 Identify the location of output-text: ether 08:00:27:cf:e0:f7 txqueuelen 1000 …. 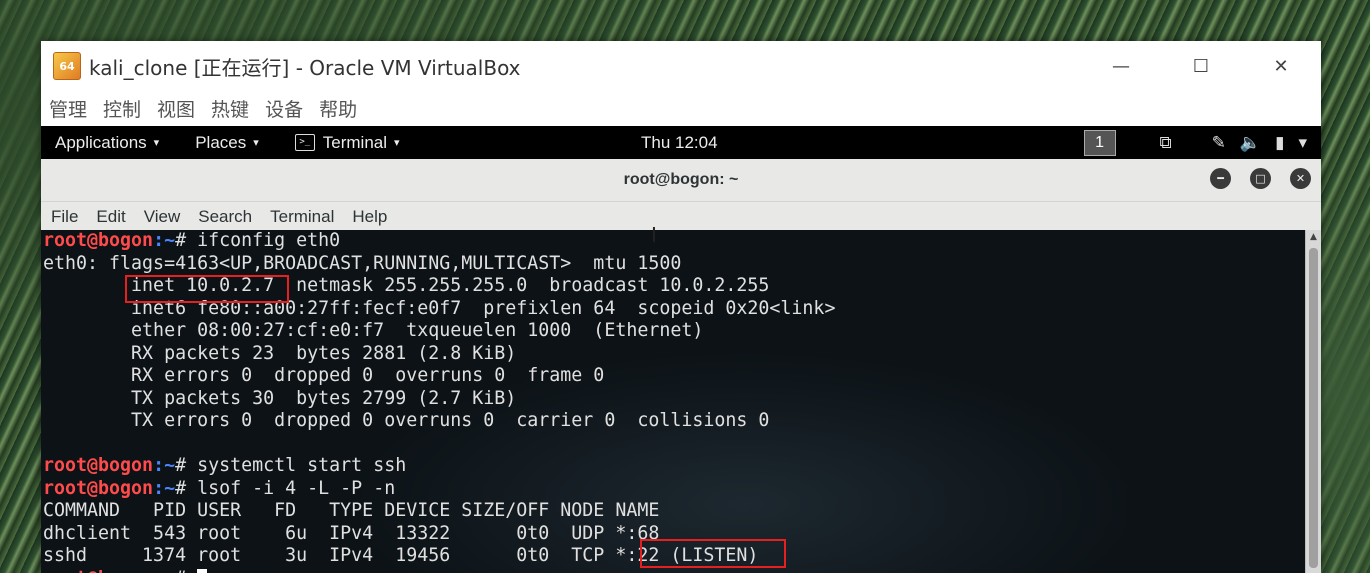
(373, 330).